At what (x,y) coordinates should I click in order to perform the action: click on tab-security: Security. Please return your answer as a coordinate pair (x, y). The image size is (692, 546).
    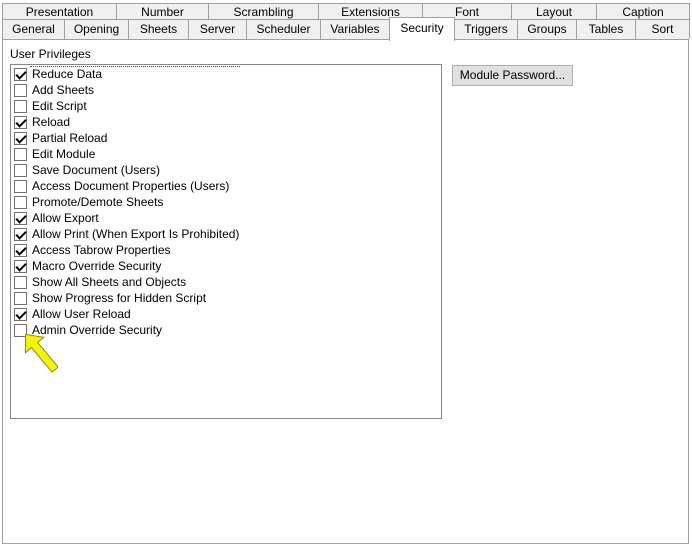
    Looking at the image, I should click on (422, 29).